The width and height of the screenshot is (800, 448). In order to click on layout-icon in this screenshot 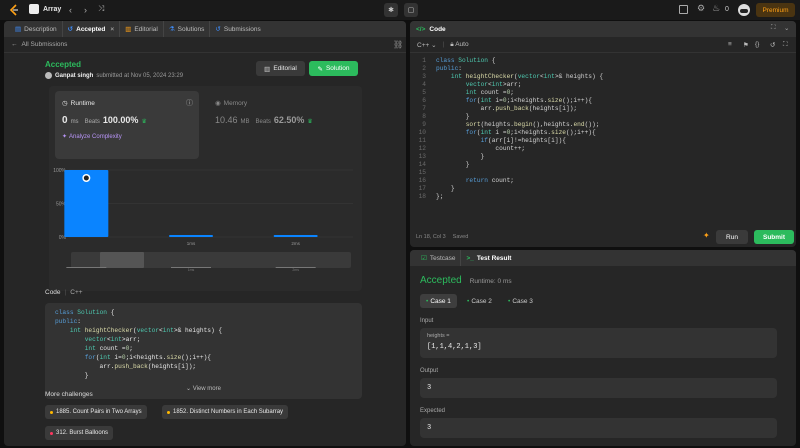, I will do `click(683, 9)`.